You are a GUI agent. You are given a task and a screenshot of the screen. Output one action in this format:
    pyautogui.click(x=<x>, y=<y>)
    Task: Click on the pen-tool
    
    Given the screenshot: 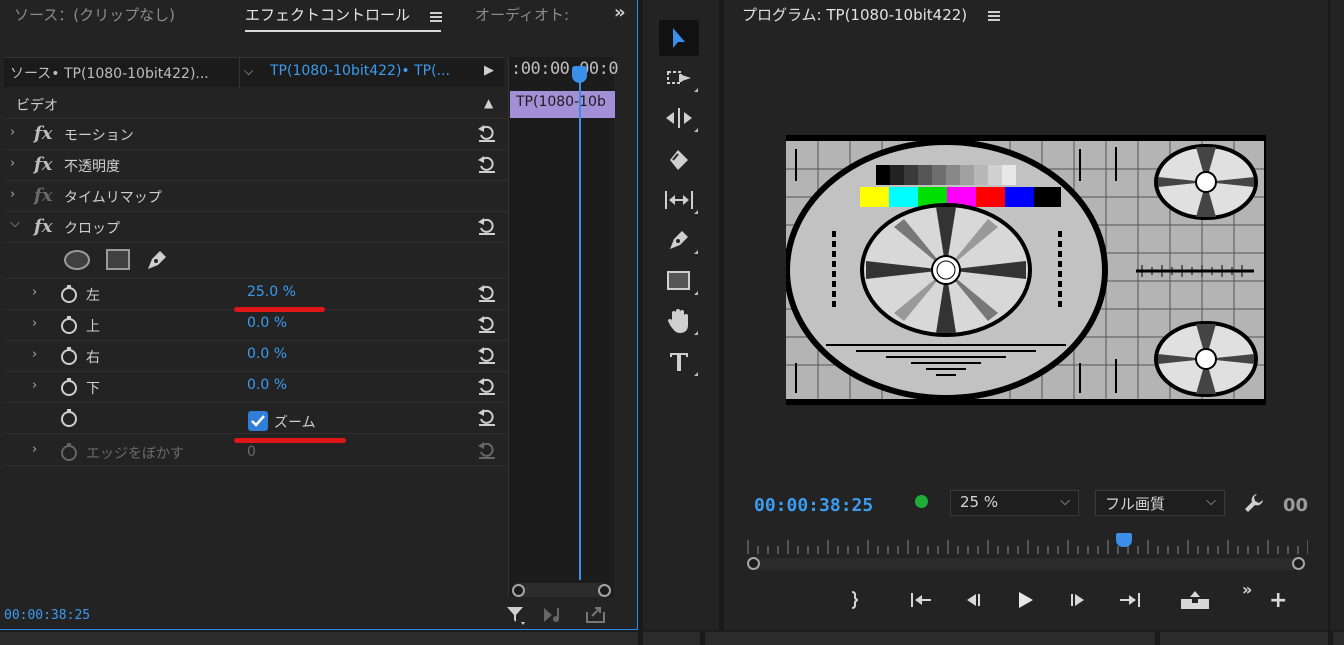 What is the action you would take?
    pyautogui.click(x=679, y=240)
    